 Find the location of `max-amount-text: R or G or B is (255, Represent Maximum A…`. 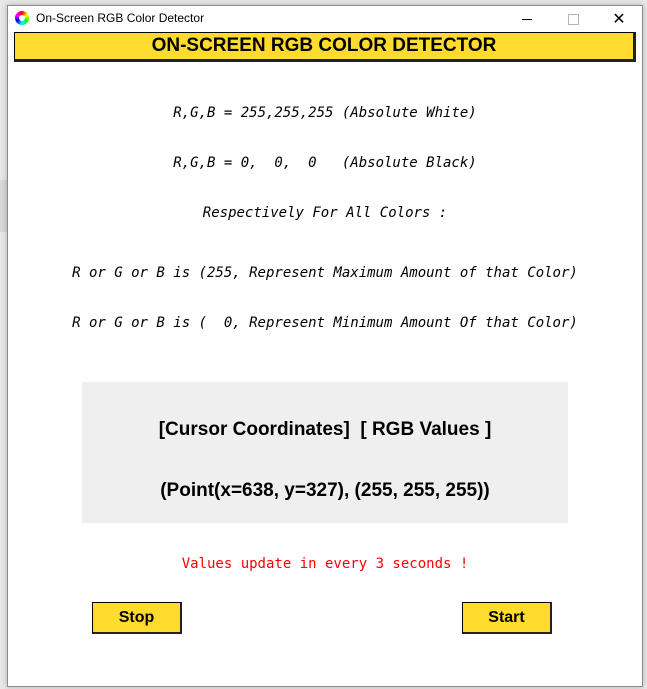

max-amount-text: R or G or B is (255, Represent Maximum A… is located at coordinates (325, 273).